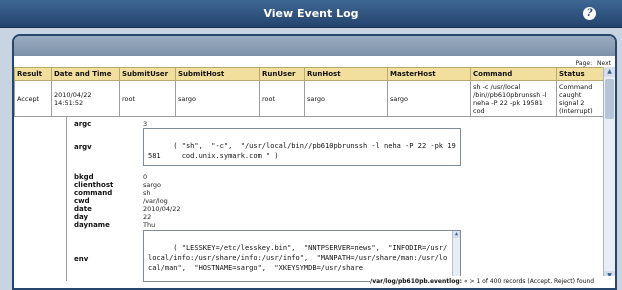 The width and height of the screenshot is (622, 290). Describe the element at coordinates (92, 225) in the screenshot. I see `detail-label-dayname: dayname` at that location.